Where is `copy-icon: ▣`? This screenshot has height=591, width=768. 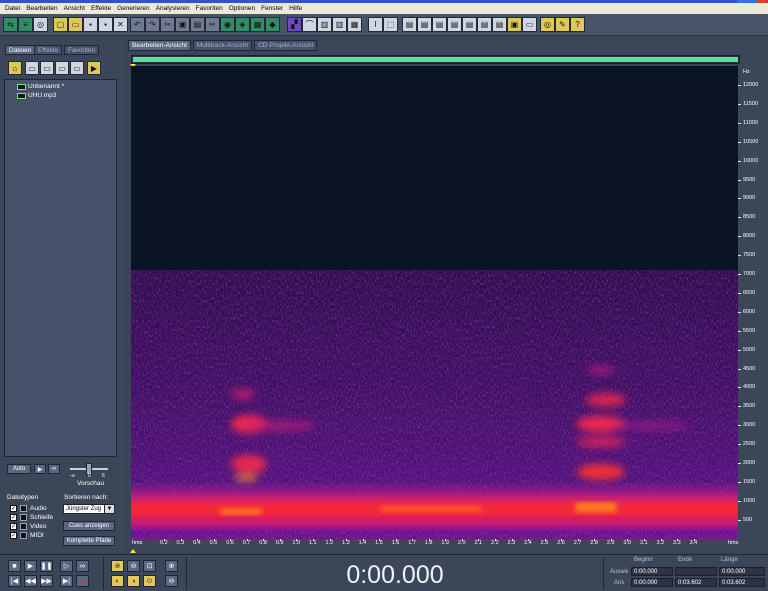 copy-icon: ▣ is located at coordinates (182, 24).